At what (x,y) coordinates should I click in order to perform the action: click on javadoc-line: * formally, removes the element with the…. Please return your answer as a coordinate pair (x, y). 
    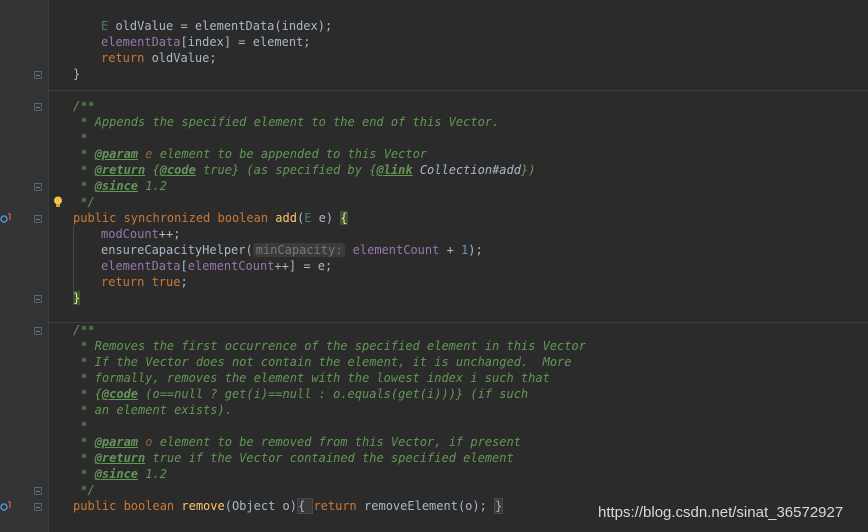
    Looking at the image, I should click on (311, 378).